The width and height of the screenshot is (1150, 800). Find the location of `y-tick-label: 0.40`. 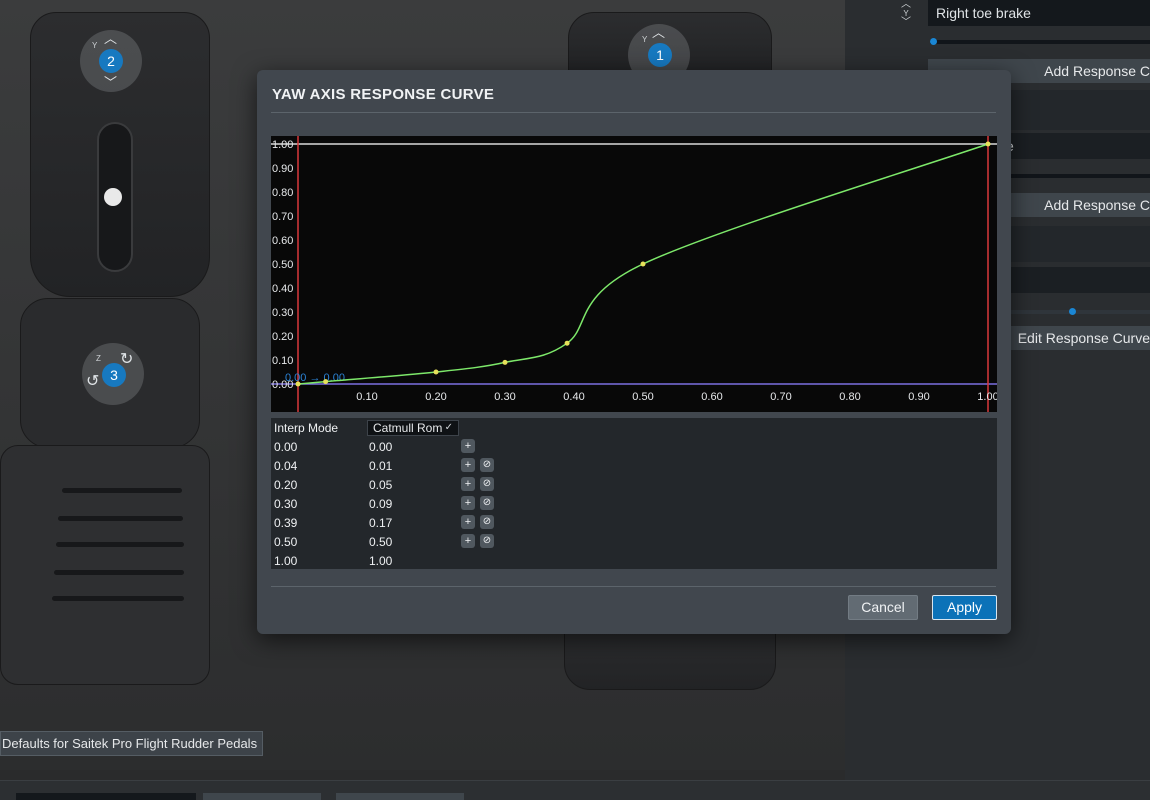

y-tick-label: 0.40 is located at coordinates (282, 289).